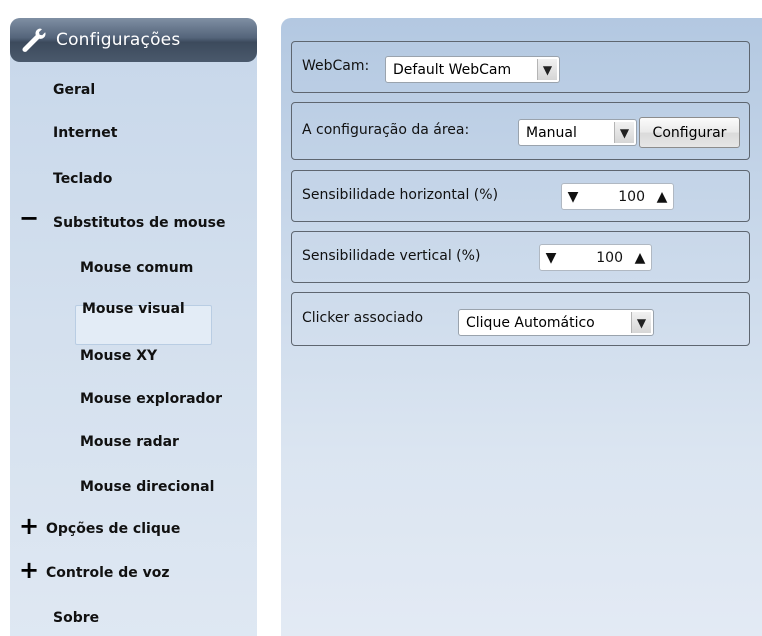 This screenshot has width=762, height=636. I want to click on vertical-sensitivity-stepper: ▼ 100 ▲, so click(595, 257).